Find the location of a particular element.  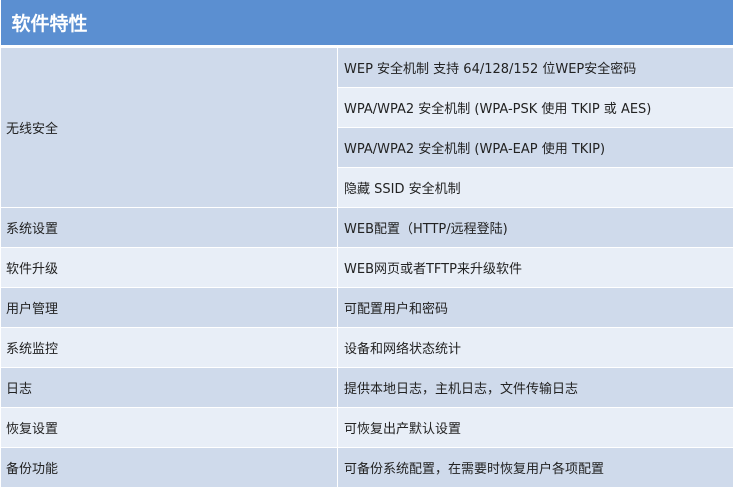

table-row: 日志 提供本地日志，主机日志，文件传输日志 is located at coordinates (366, 387).